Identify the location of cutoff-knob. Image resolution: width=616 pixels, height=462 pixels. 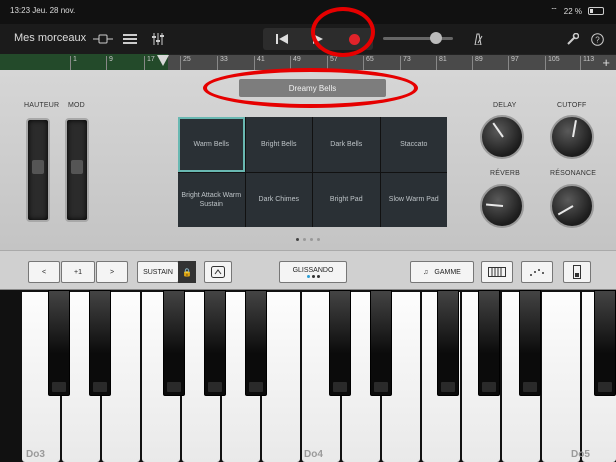
(572, 137).